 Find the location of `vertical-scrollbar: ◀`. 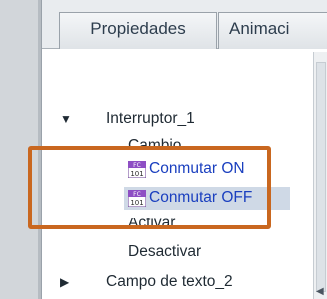

vertical-scrollbar: ◀ is located at coordinates (320, 175).